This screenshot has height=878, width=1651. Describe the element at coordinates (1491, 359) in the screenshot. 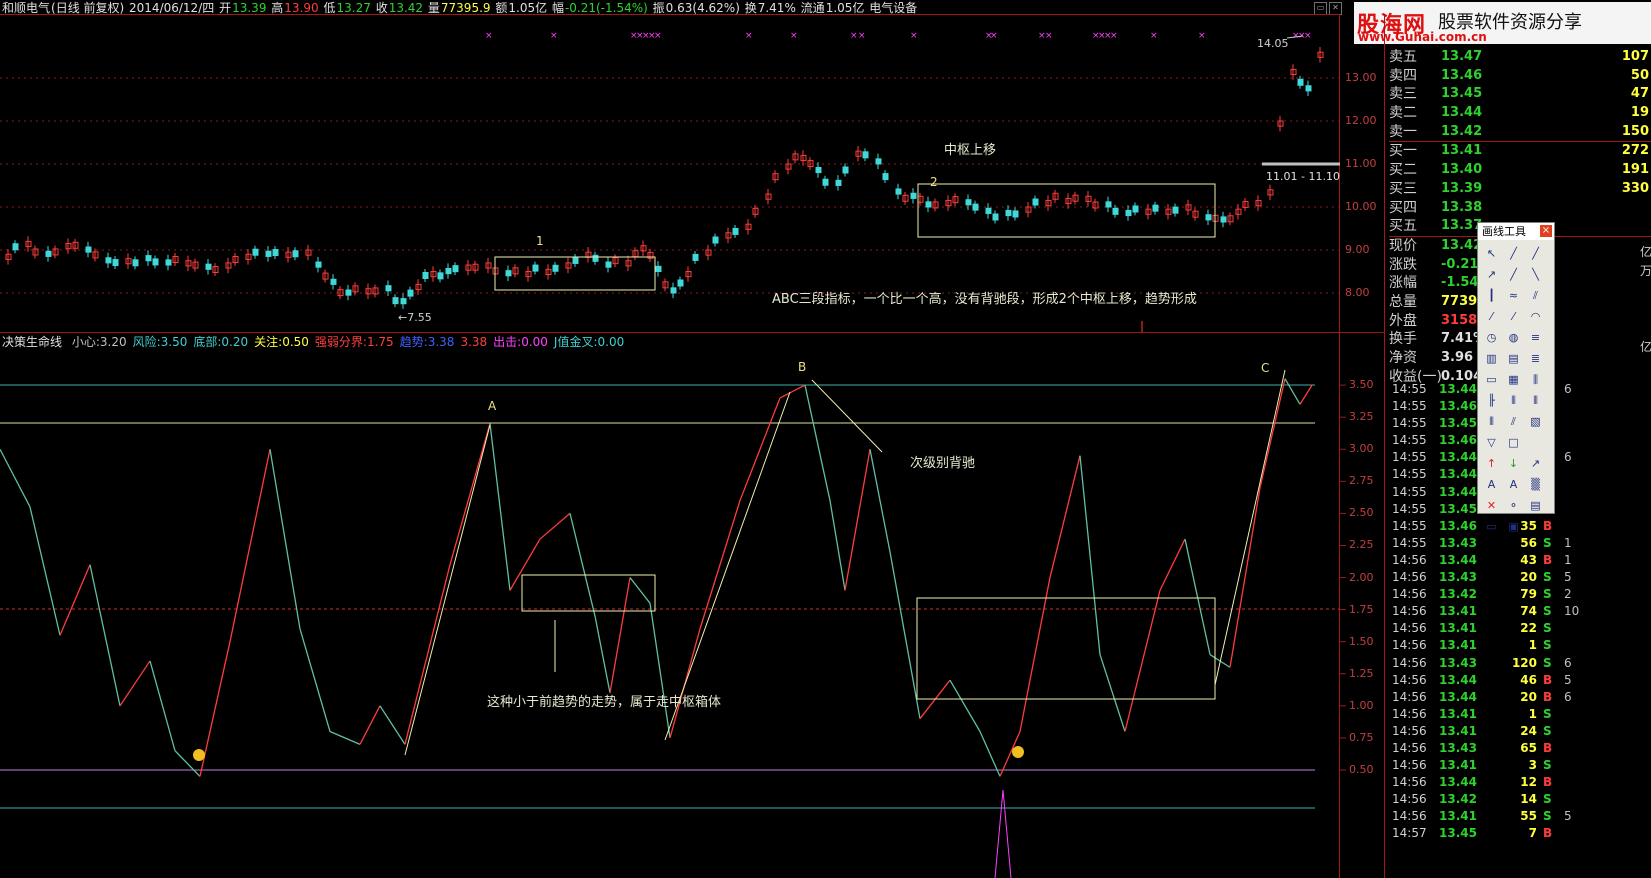

I see `drawing-tool-button: ▥` at that location.